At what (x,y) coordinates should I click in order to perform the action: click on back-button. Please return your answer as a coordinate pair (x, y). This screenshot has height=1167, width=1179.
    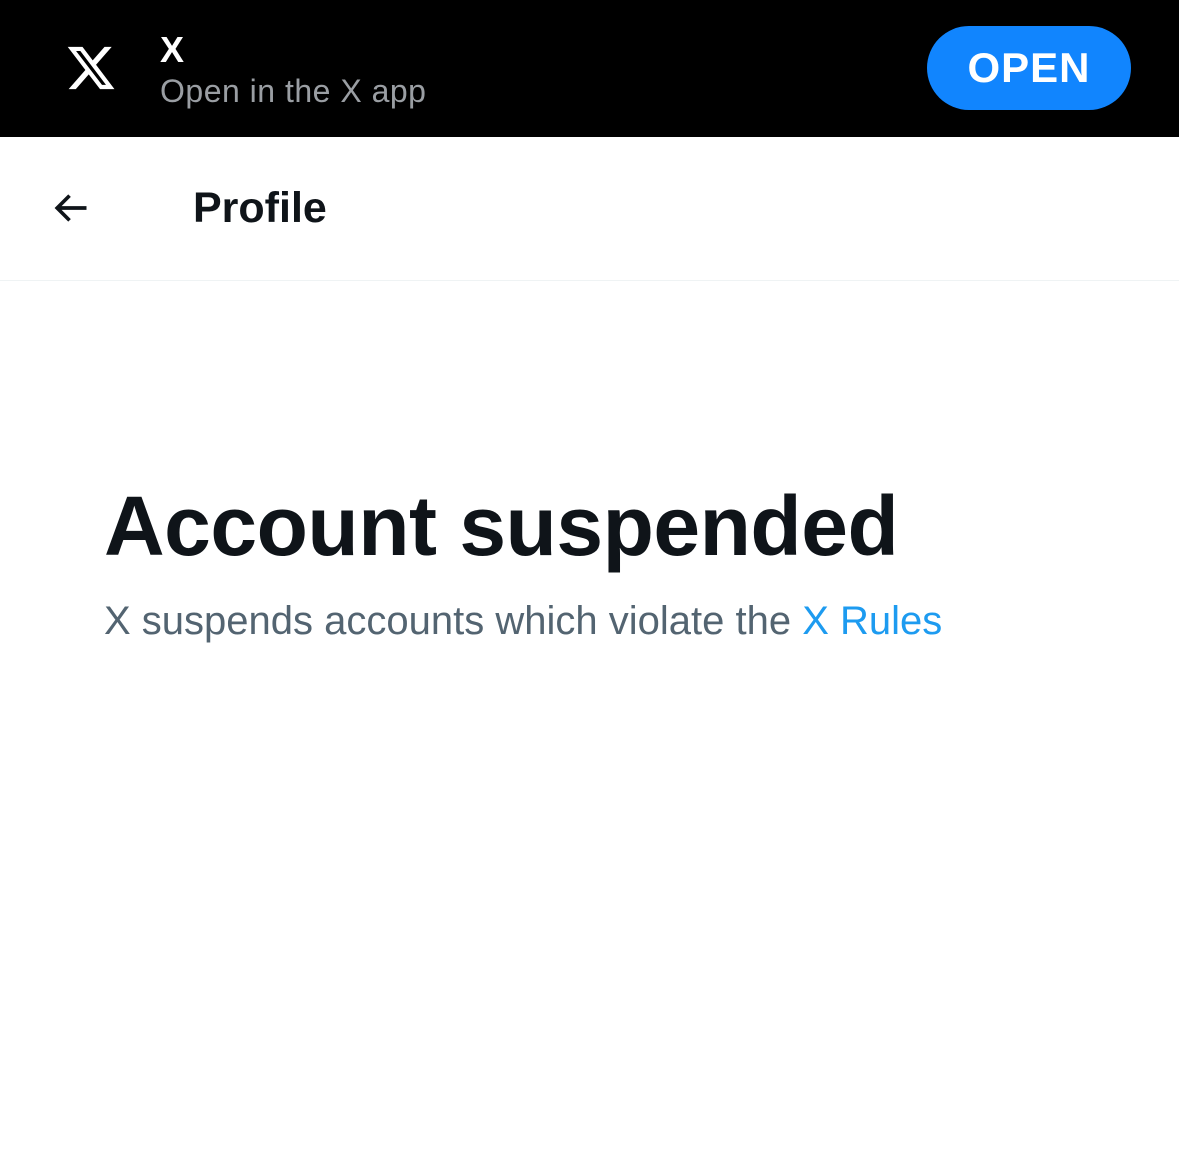
    Looking at the image, I should click on (70, 210).